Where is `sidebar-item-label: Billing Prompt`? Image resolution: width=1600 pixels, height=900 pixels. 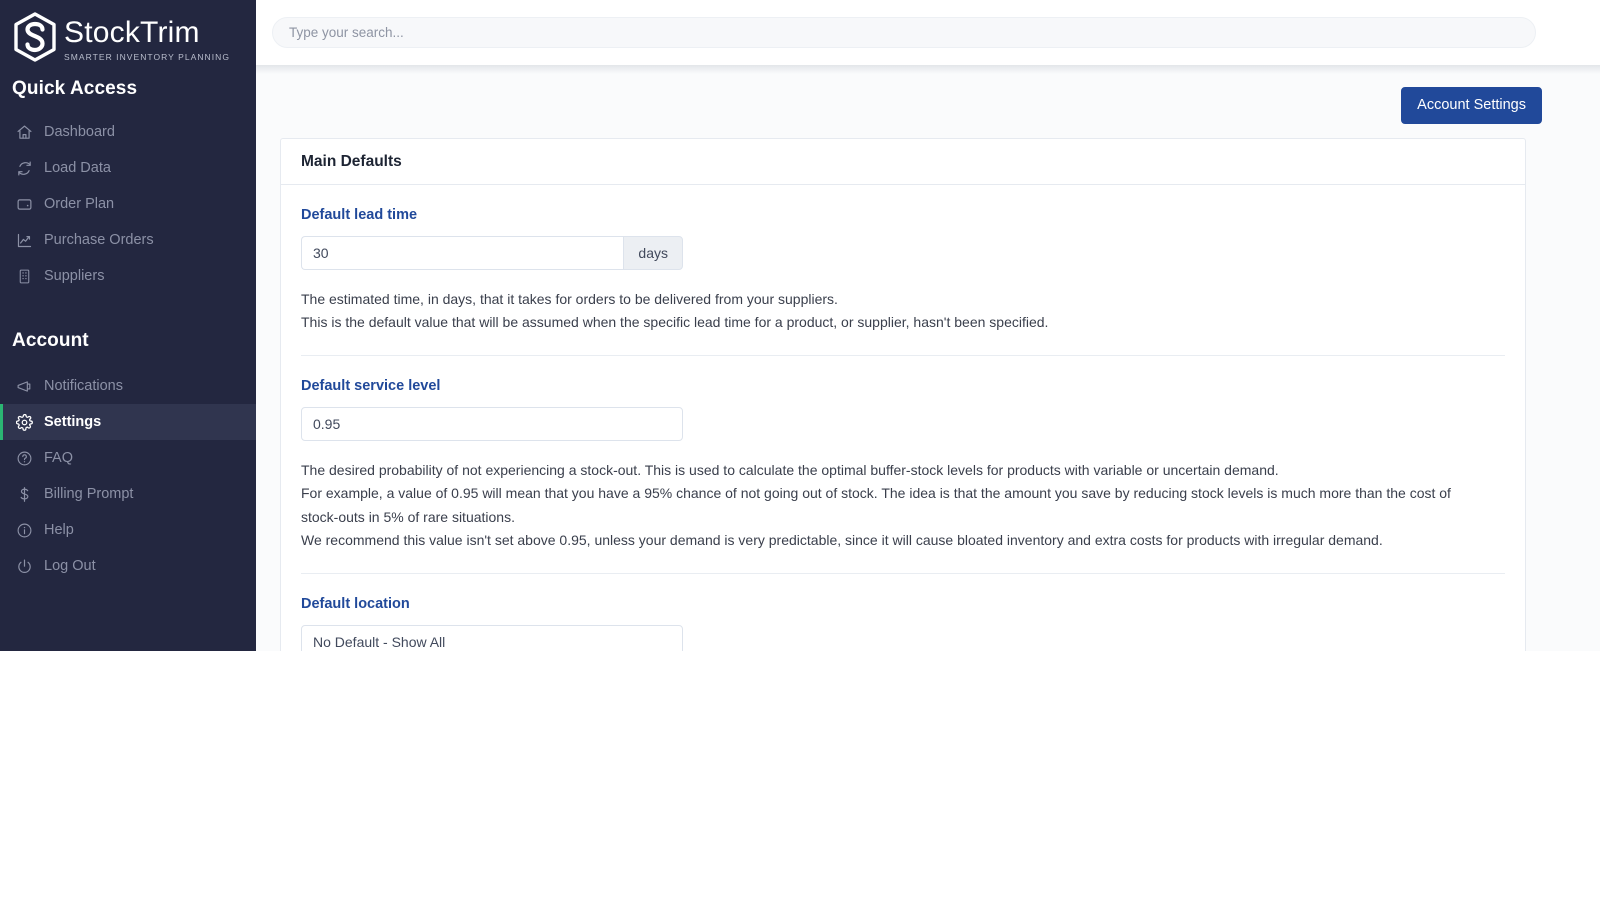
sidebar-item-label: Billing Prompt is located at coordinates (89, 494).